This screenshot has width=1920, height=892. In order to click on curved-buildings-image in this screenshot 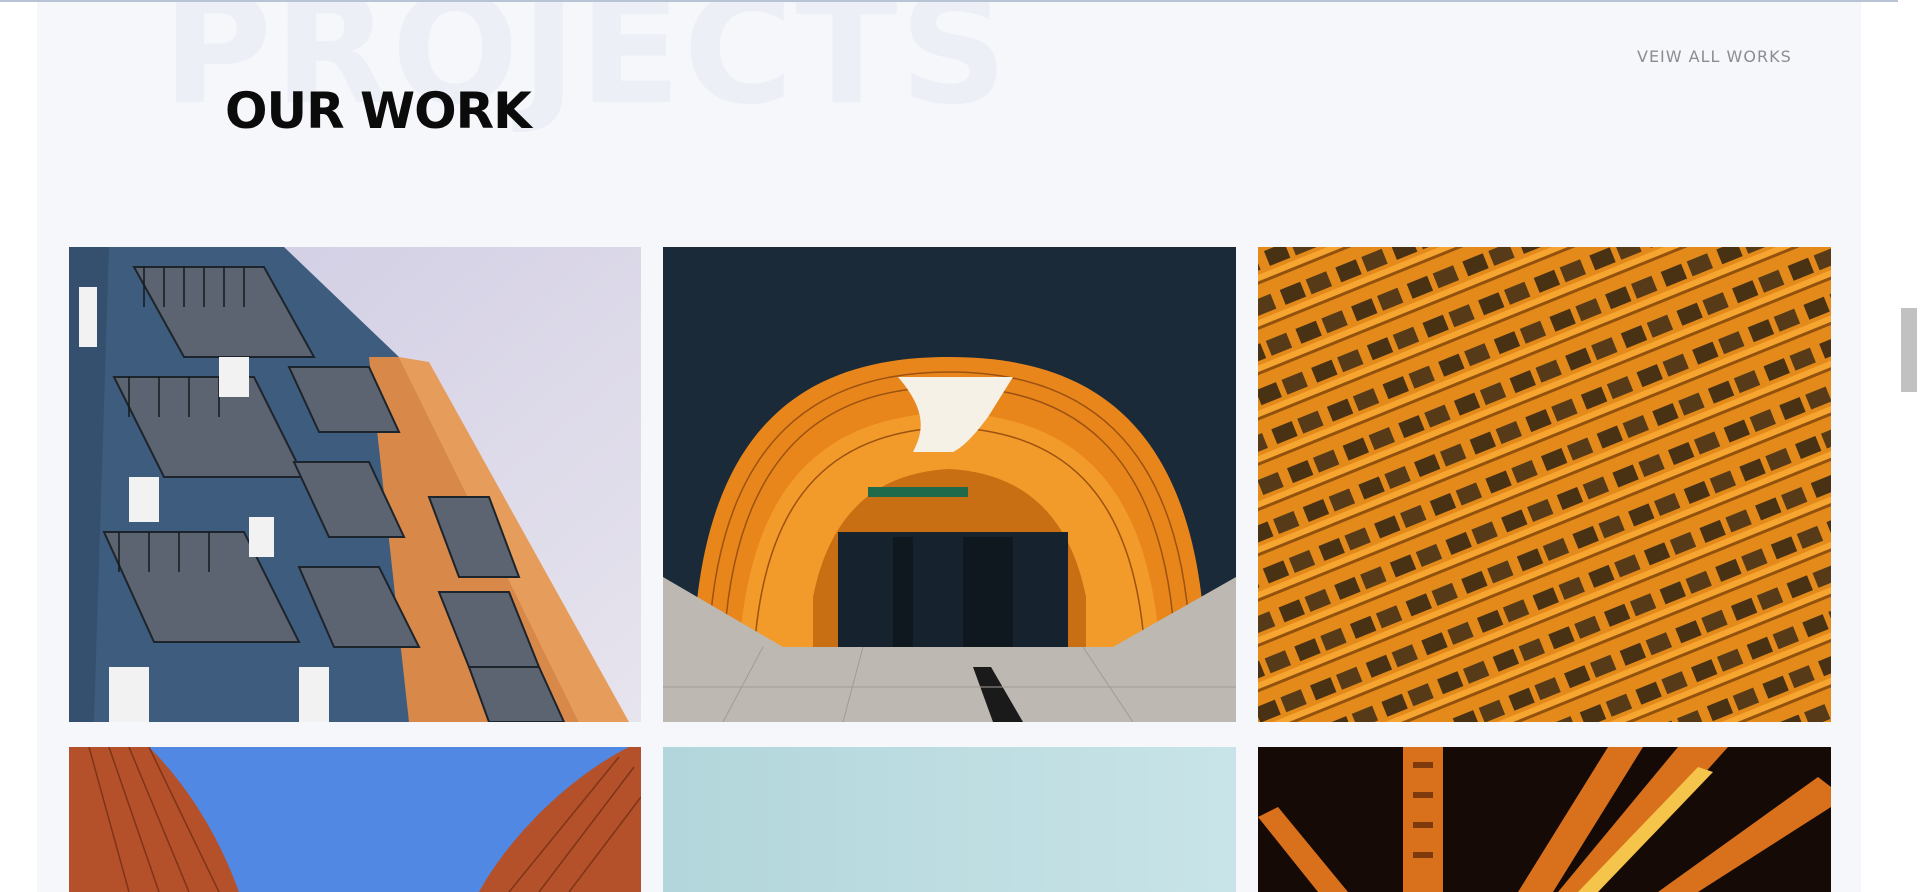, I will do `click(355, 819)`.